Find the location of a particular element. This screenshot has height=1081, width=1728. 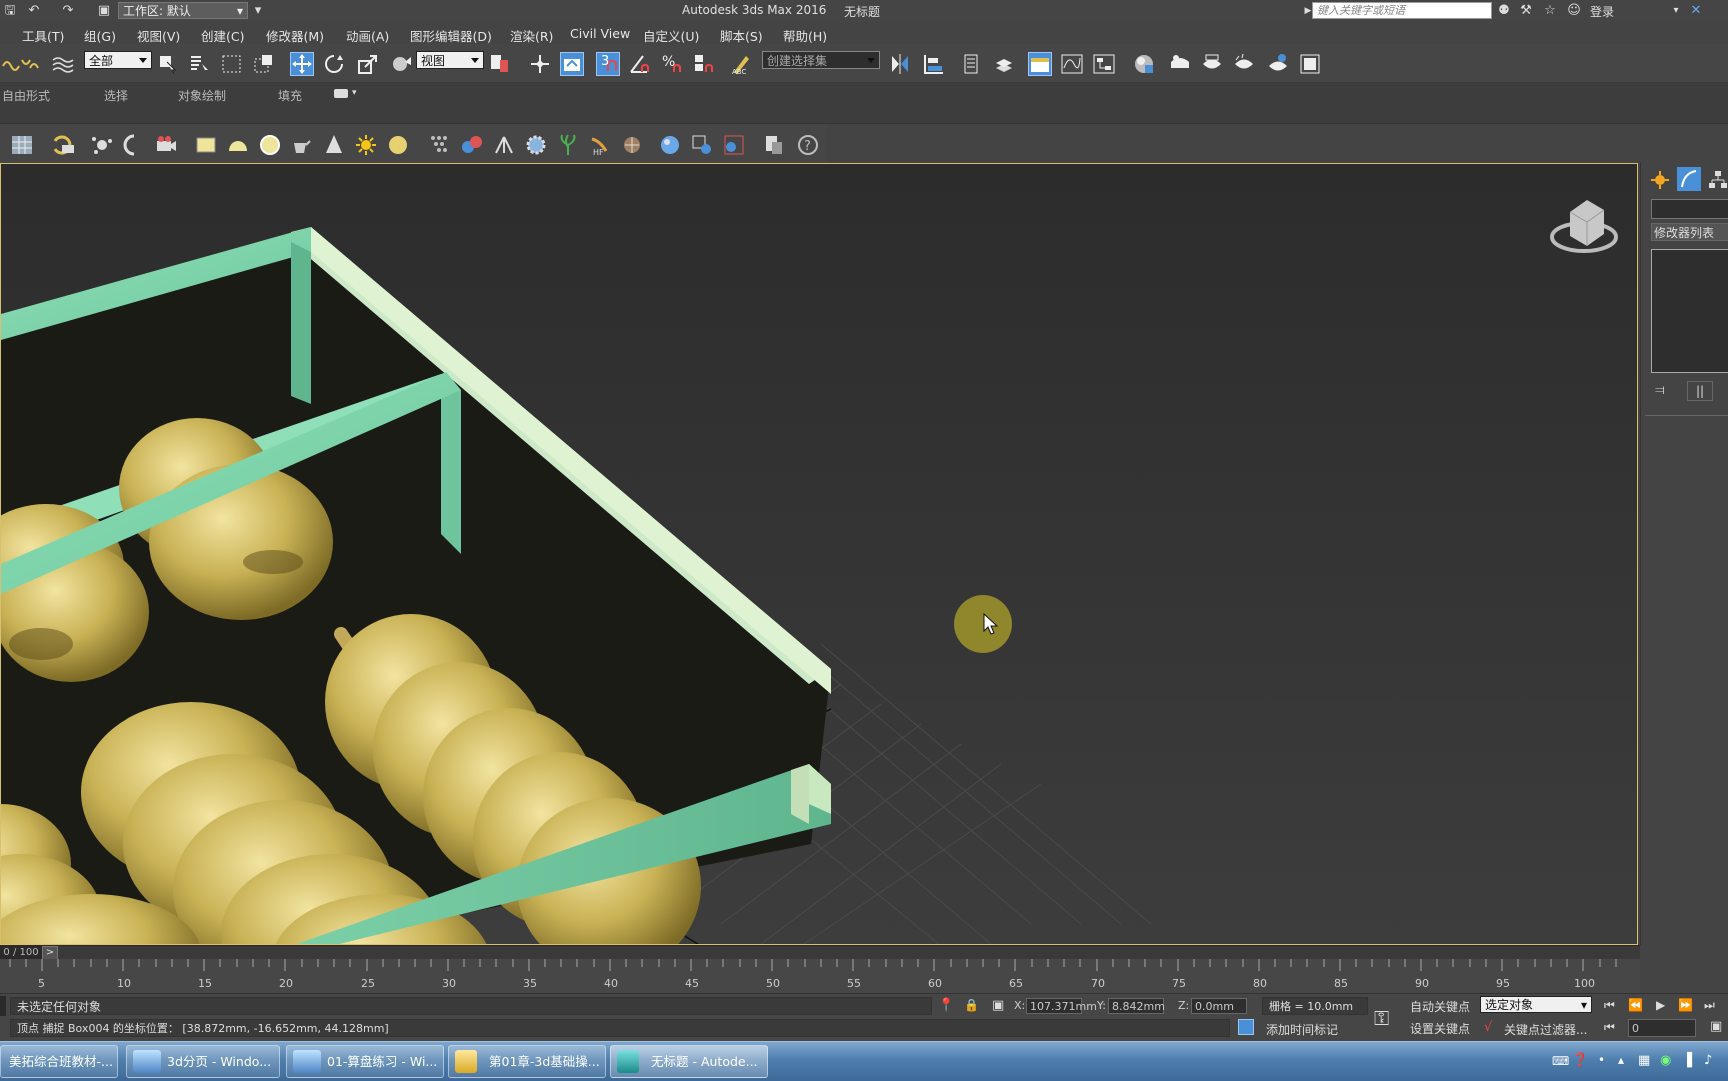

y-coordinate-field: 8.842mm is located at coordinates (1136, 1006).